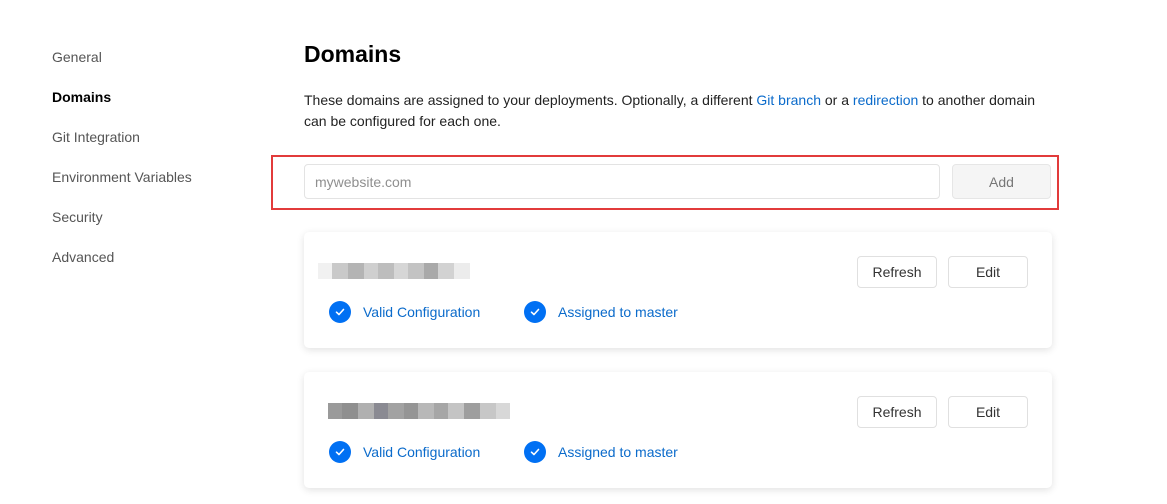  Describe the element at coordinates (152, 146) in the screenshot. I see `sidebar-item-git-integration: Git Integration` at that location.